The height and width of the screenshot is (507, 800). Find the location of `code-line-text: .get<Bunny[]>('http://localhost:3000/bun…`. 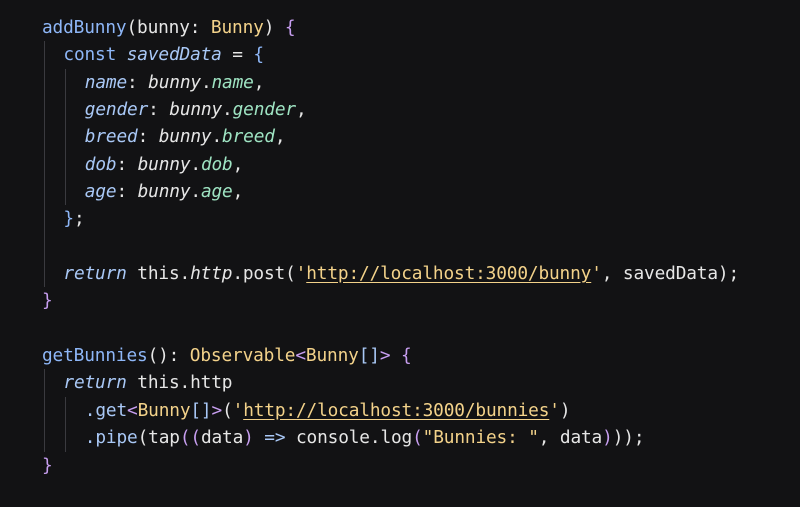

code-line-text: .get<Bunny[]>('http://localhost:3000/bun… is located at coordinates (328, 410).